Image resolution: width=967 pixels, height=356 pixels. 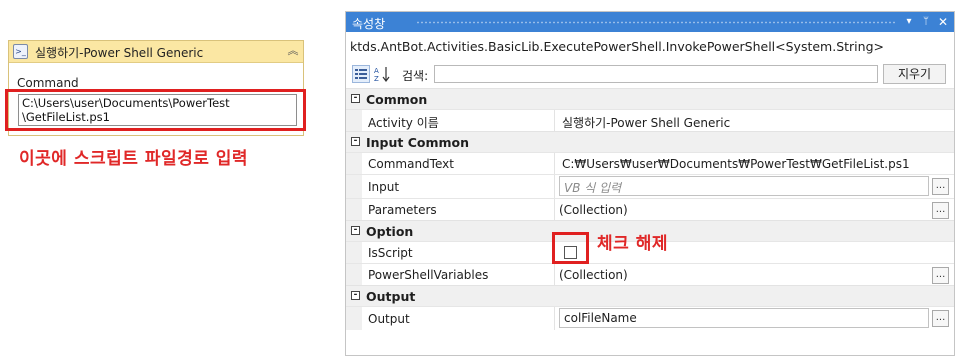 I want to click on svg-text: Z, so click(x=376, y=79).